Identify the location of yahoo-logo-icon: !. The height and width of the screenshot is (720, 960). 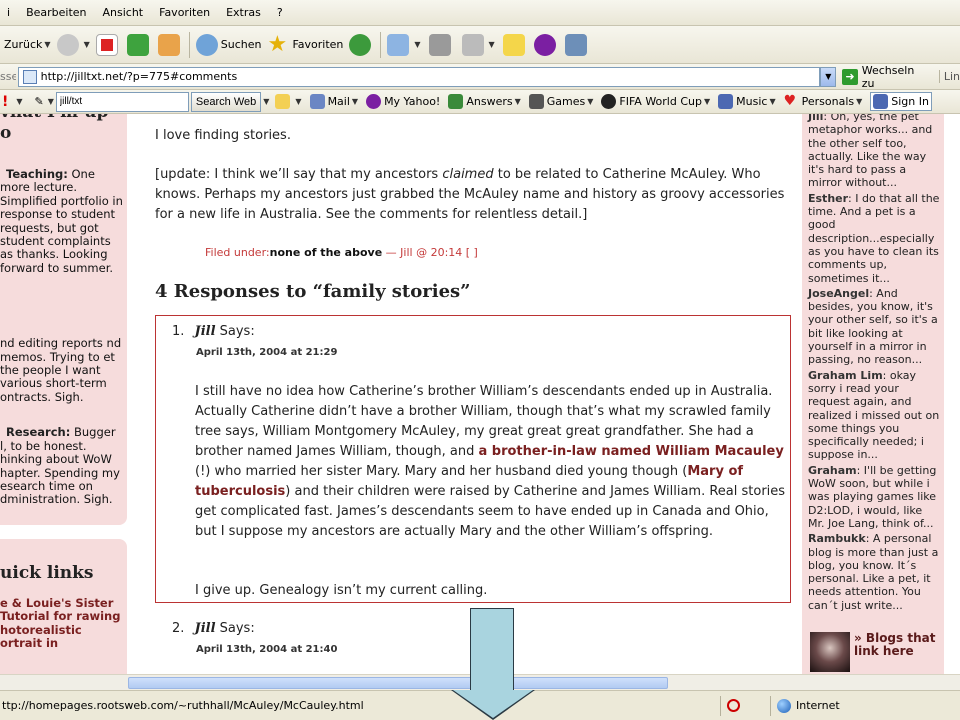
(5, 102).